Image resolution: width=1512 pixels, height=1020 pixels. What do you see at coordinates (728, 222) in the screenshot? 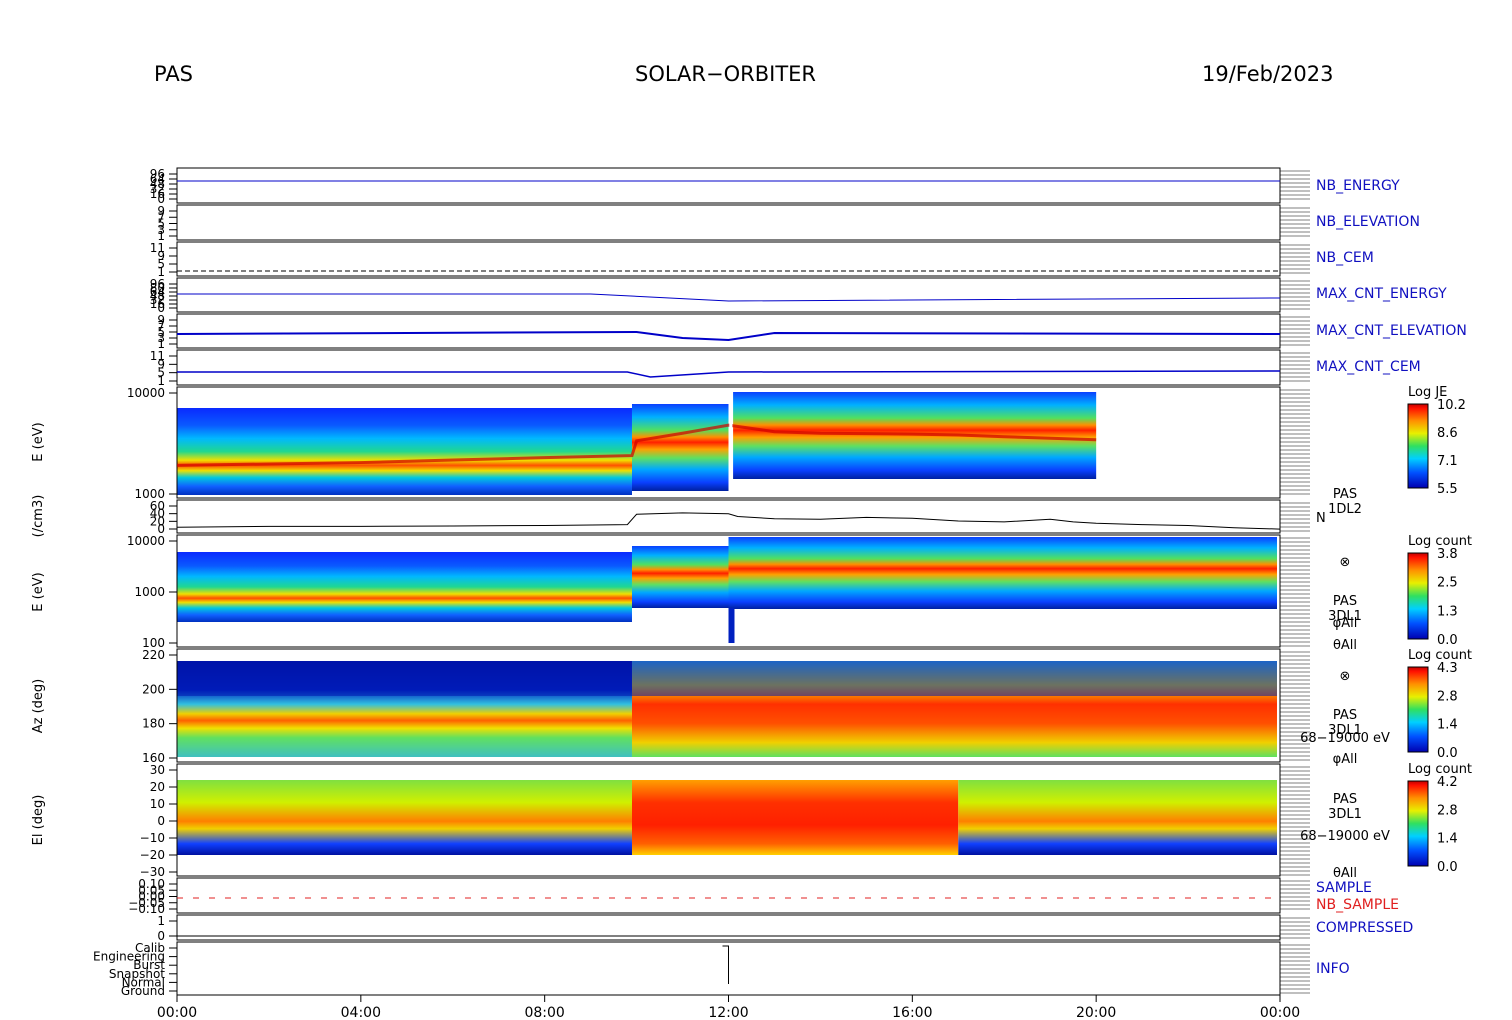
I see `panel-frame-nb_elevation` at bounding box center [728, 222].